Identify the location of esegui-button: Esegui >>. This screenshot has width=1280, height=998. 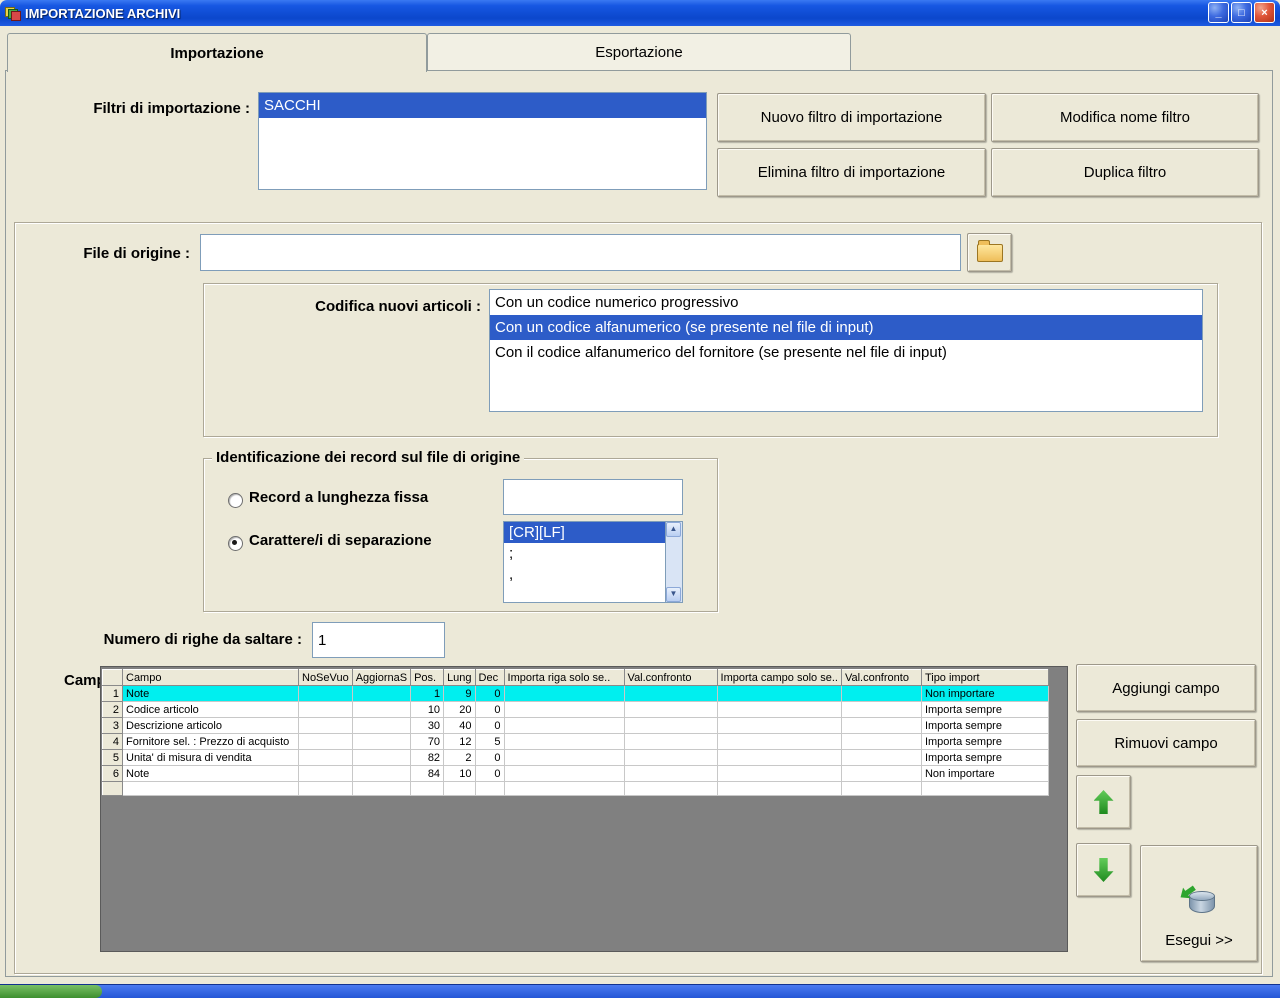
(1199, 903).